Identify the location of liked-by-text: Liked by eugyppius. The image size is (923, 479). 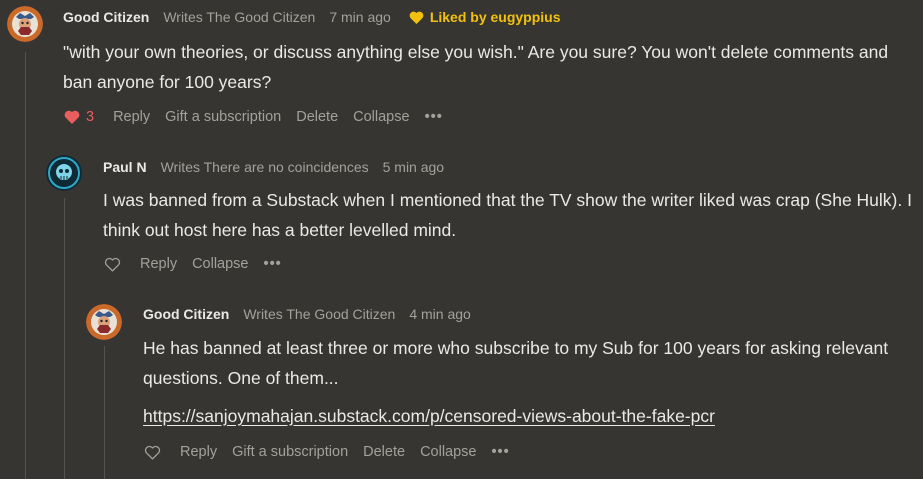
(495, 17).